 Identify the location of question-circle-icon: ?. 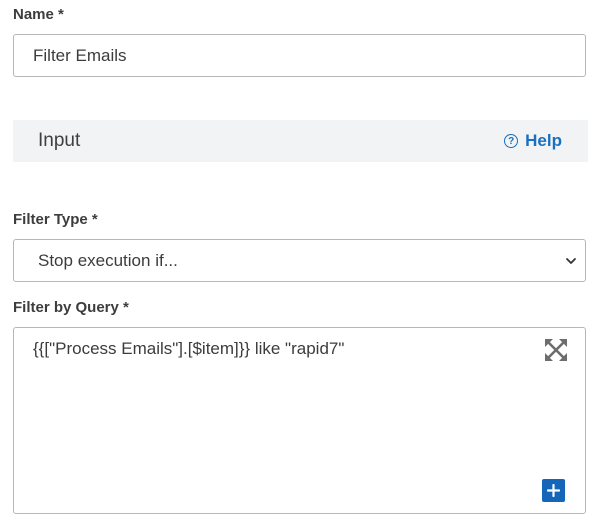
(511, 141).